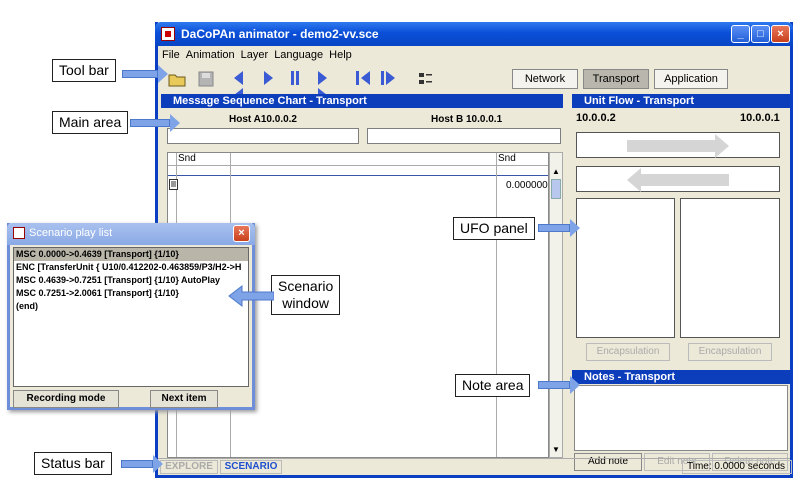 The image size is (800, 492). What do you see at coordinates (73, 463) in the screenshot?
I see `callout-status-bar: Status bar` at bounding box center [73, 463].